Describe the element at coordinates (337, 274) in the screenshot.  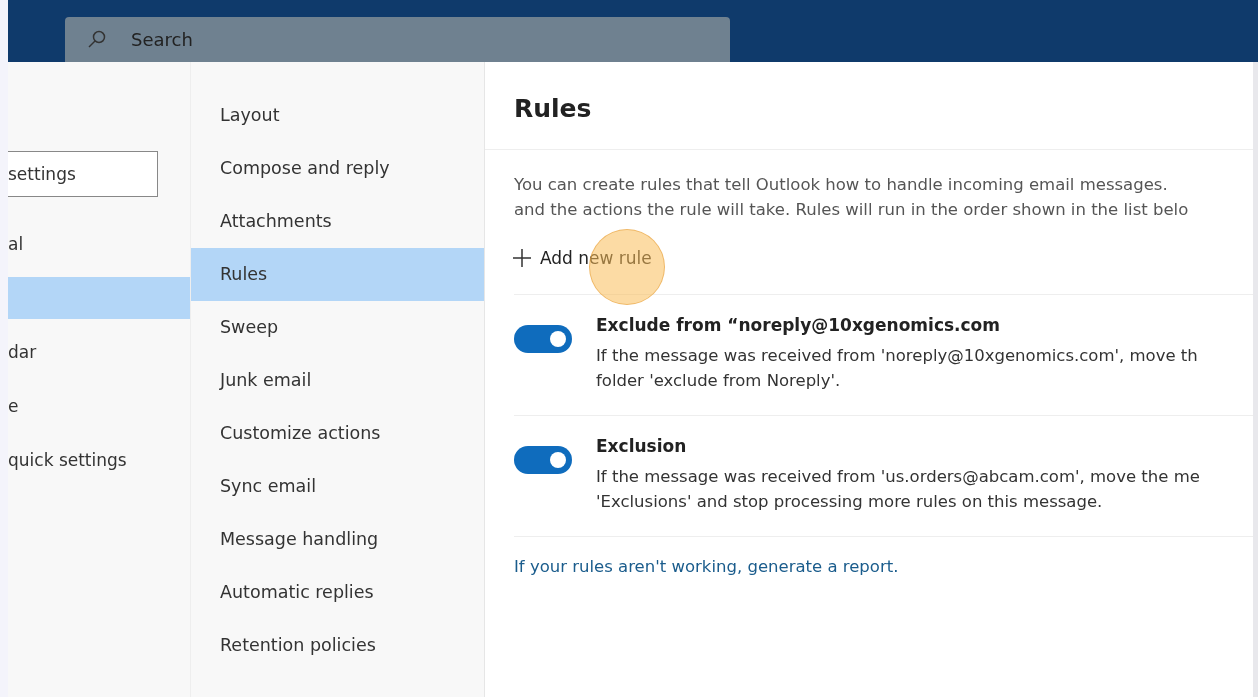
I see `category-item: Rules` at that location.